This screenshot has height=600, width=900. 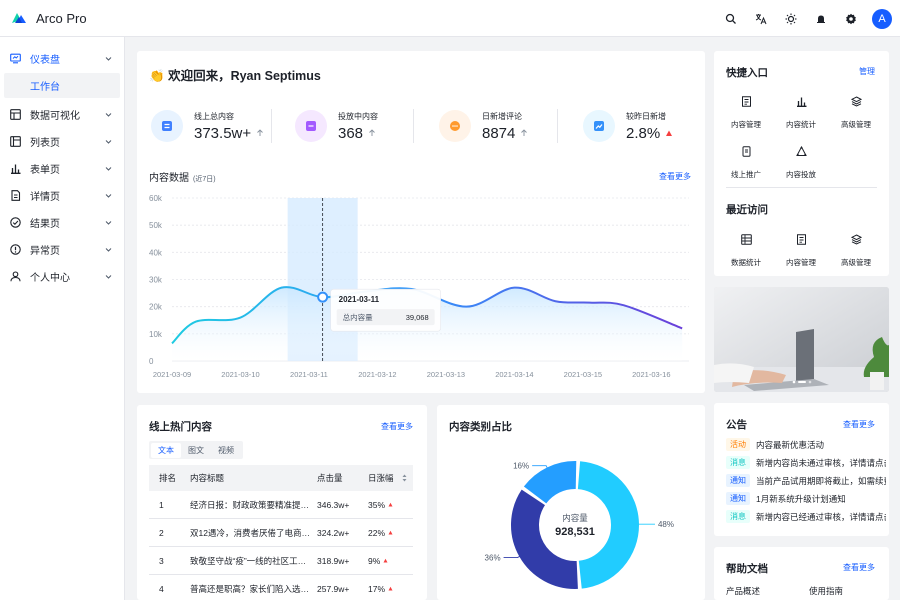 I want to click on stat-growth: 较昨日新增 2.8%, so click(x=628, y=126).